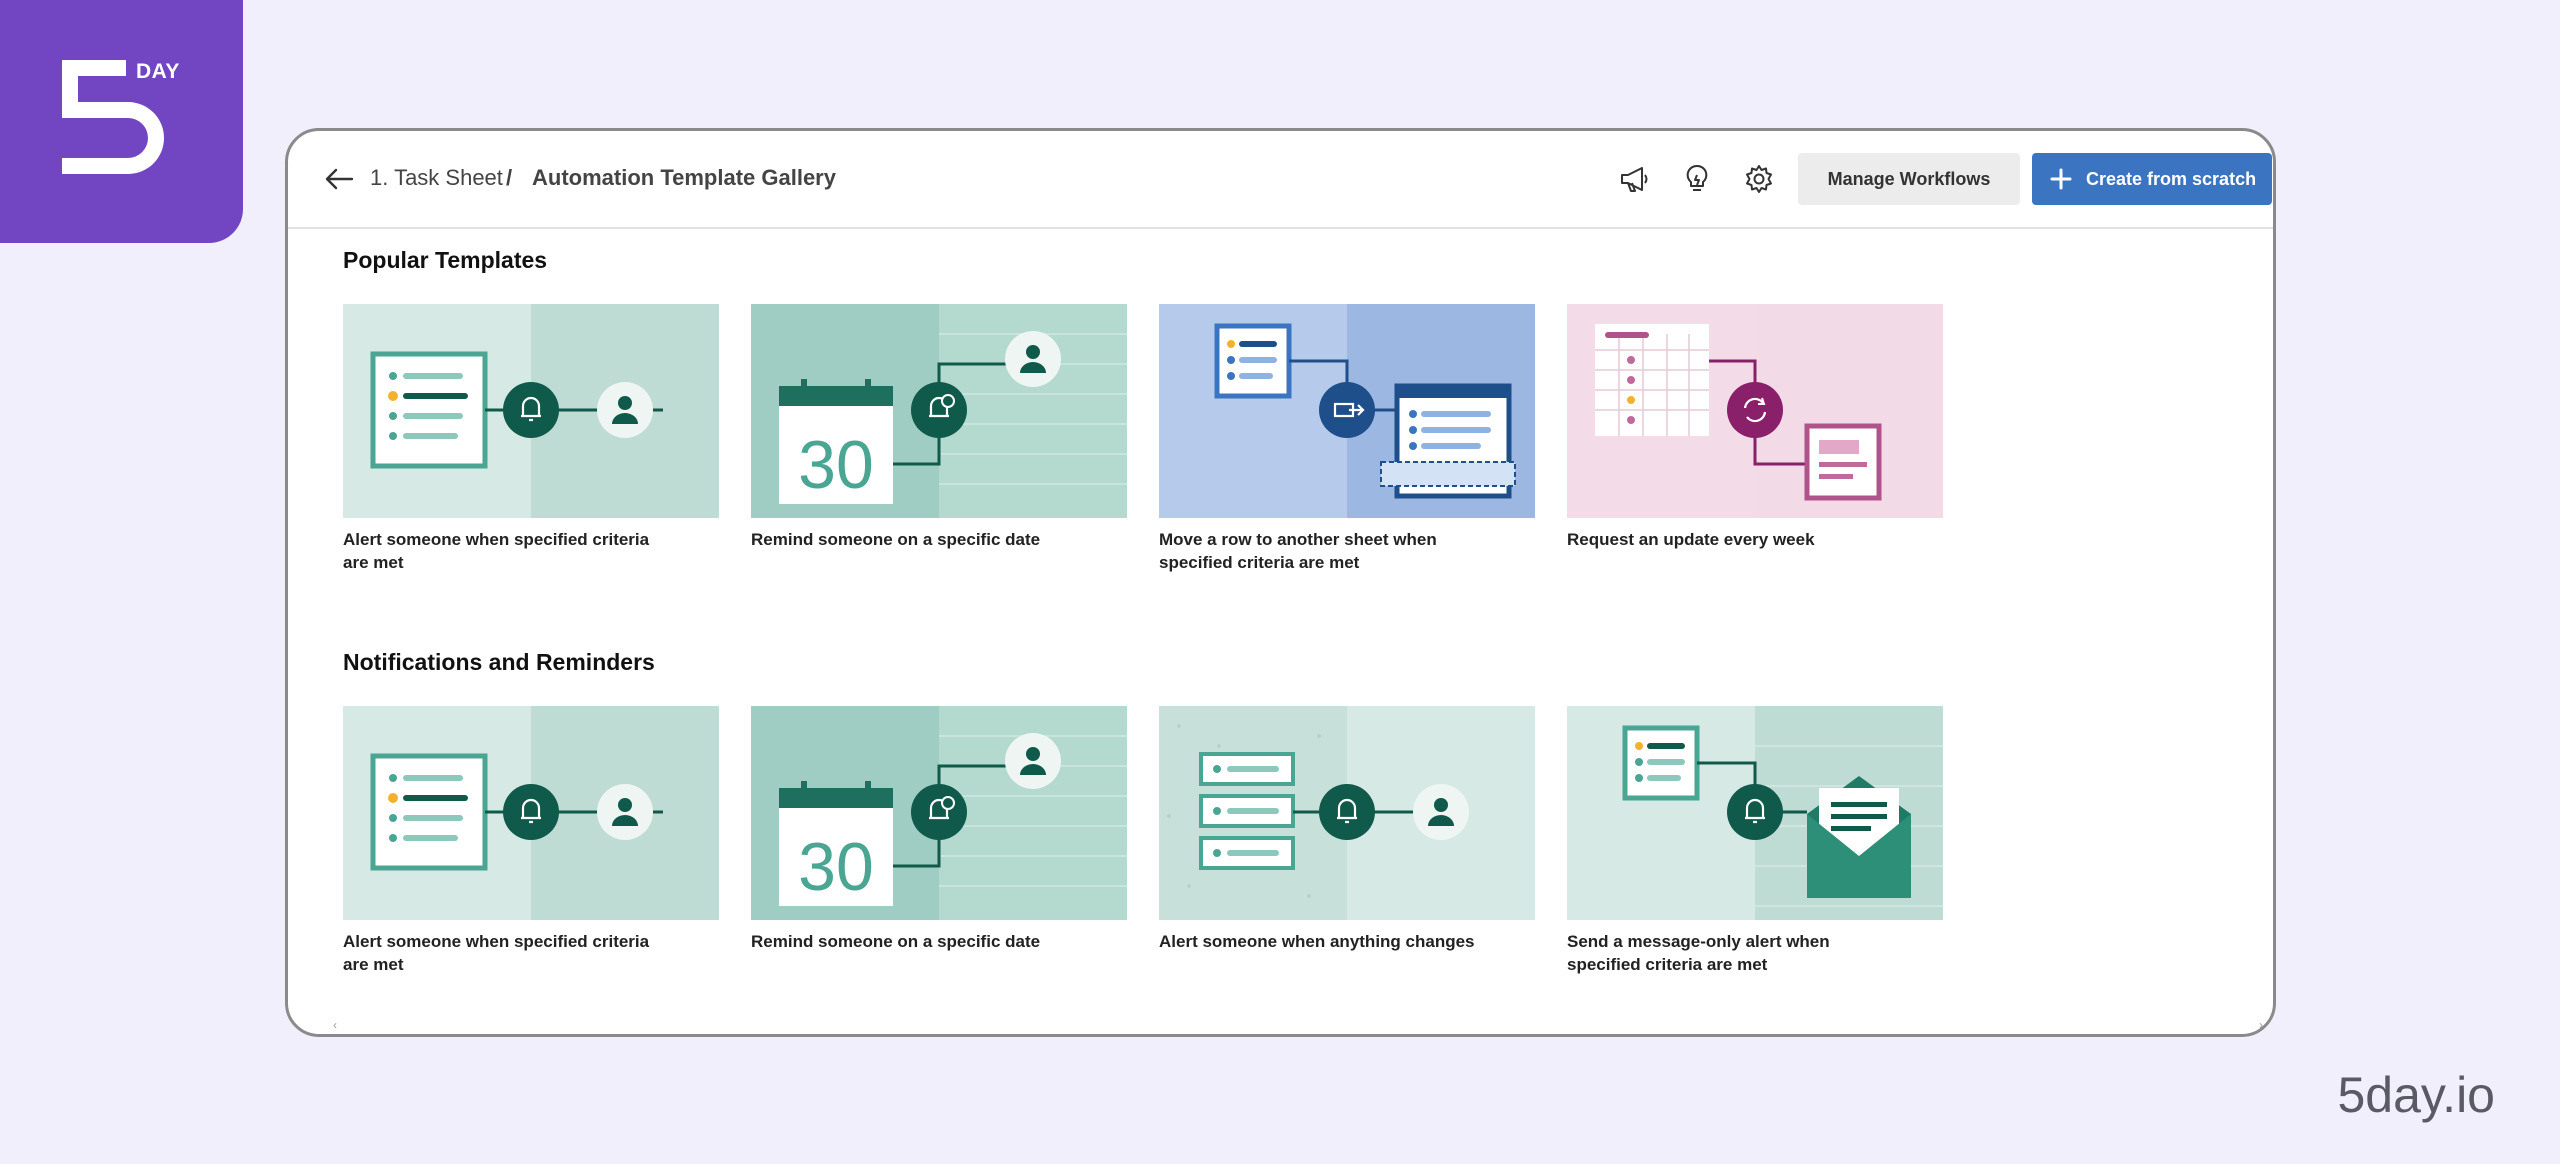 This screenshot has width=2560, height=1164. I want to click on lightbulb-icon, so click(1697, 179).